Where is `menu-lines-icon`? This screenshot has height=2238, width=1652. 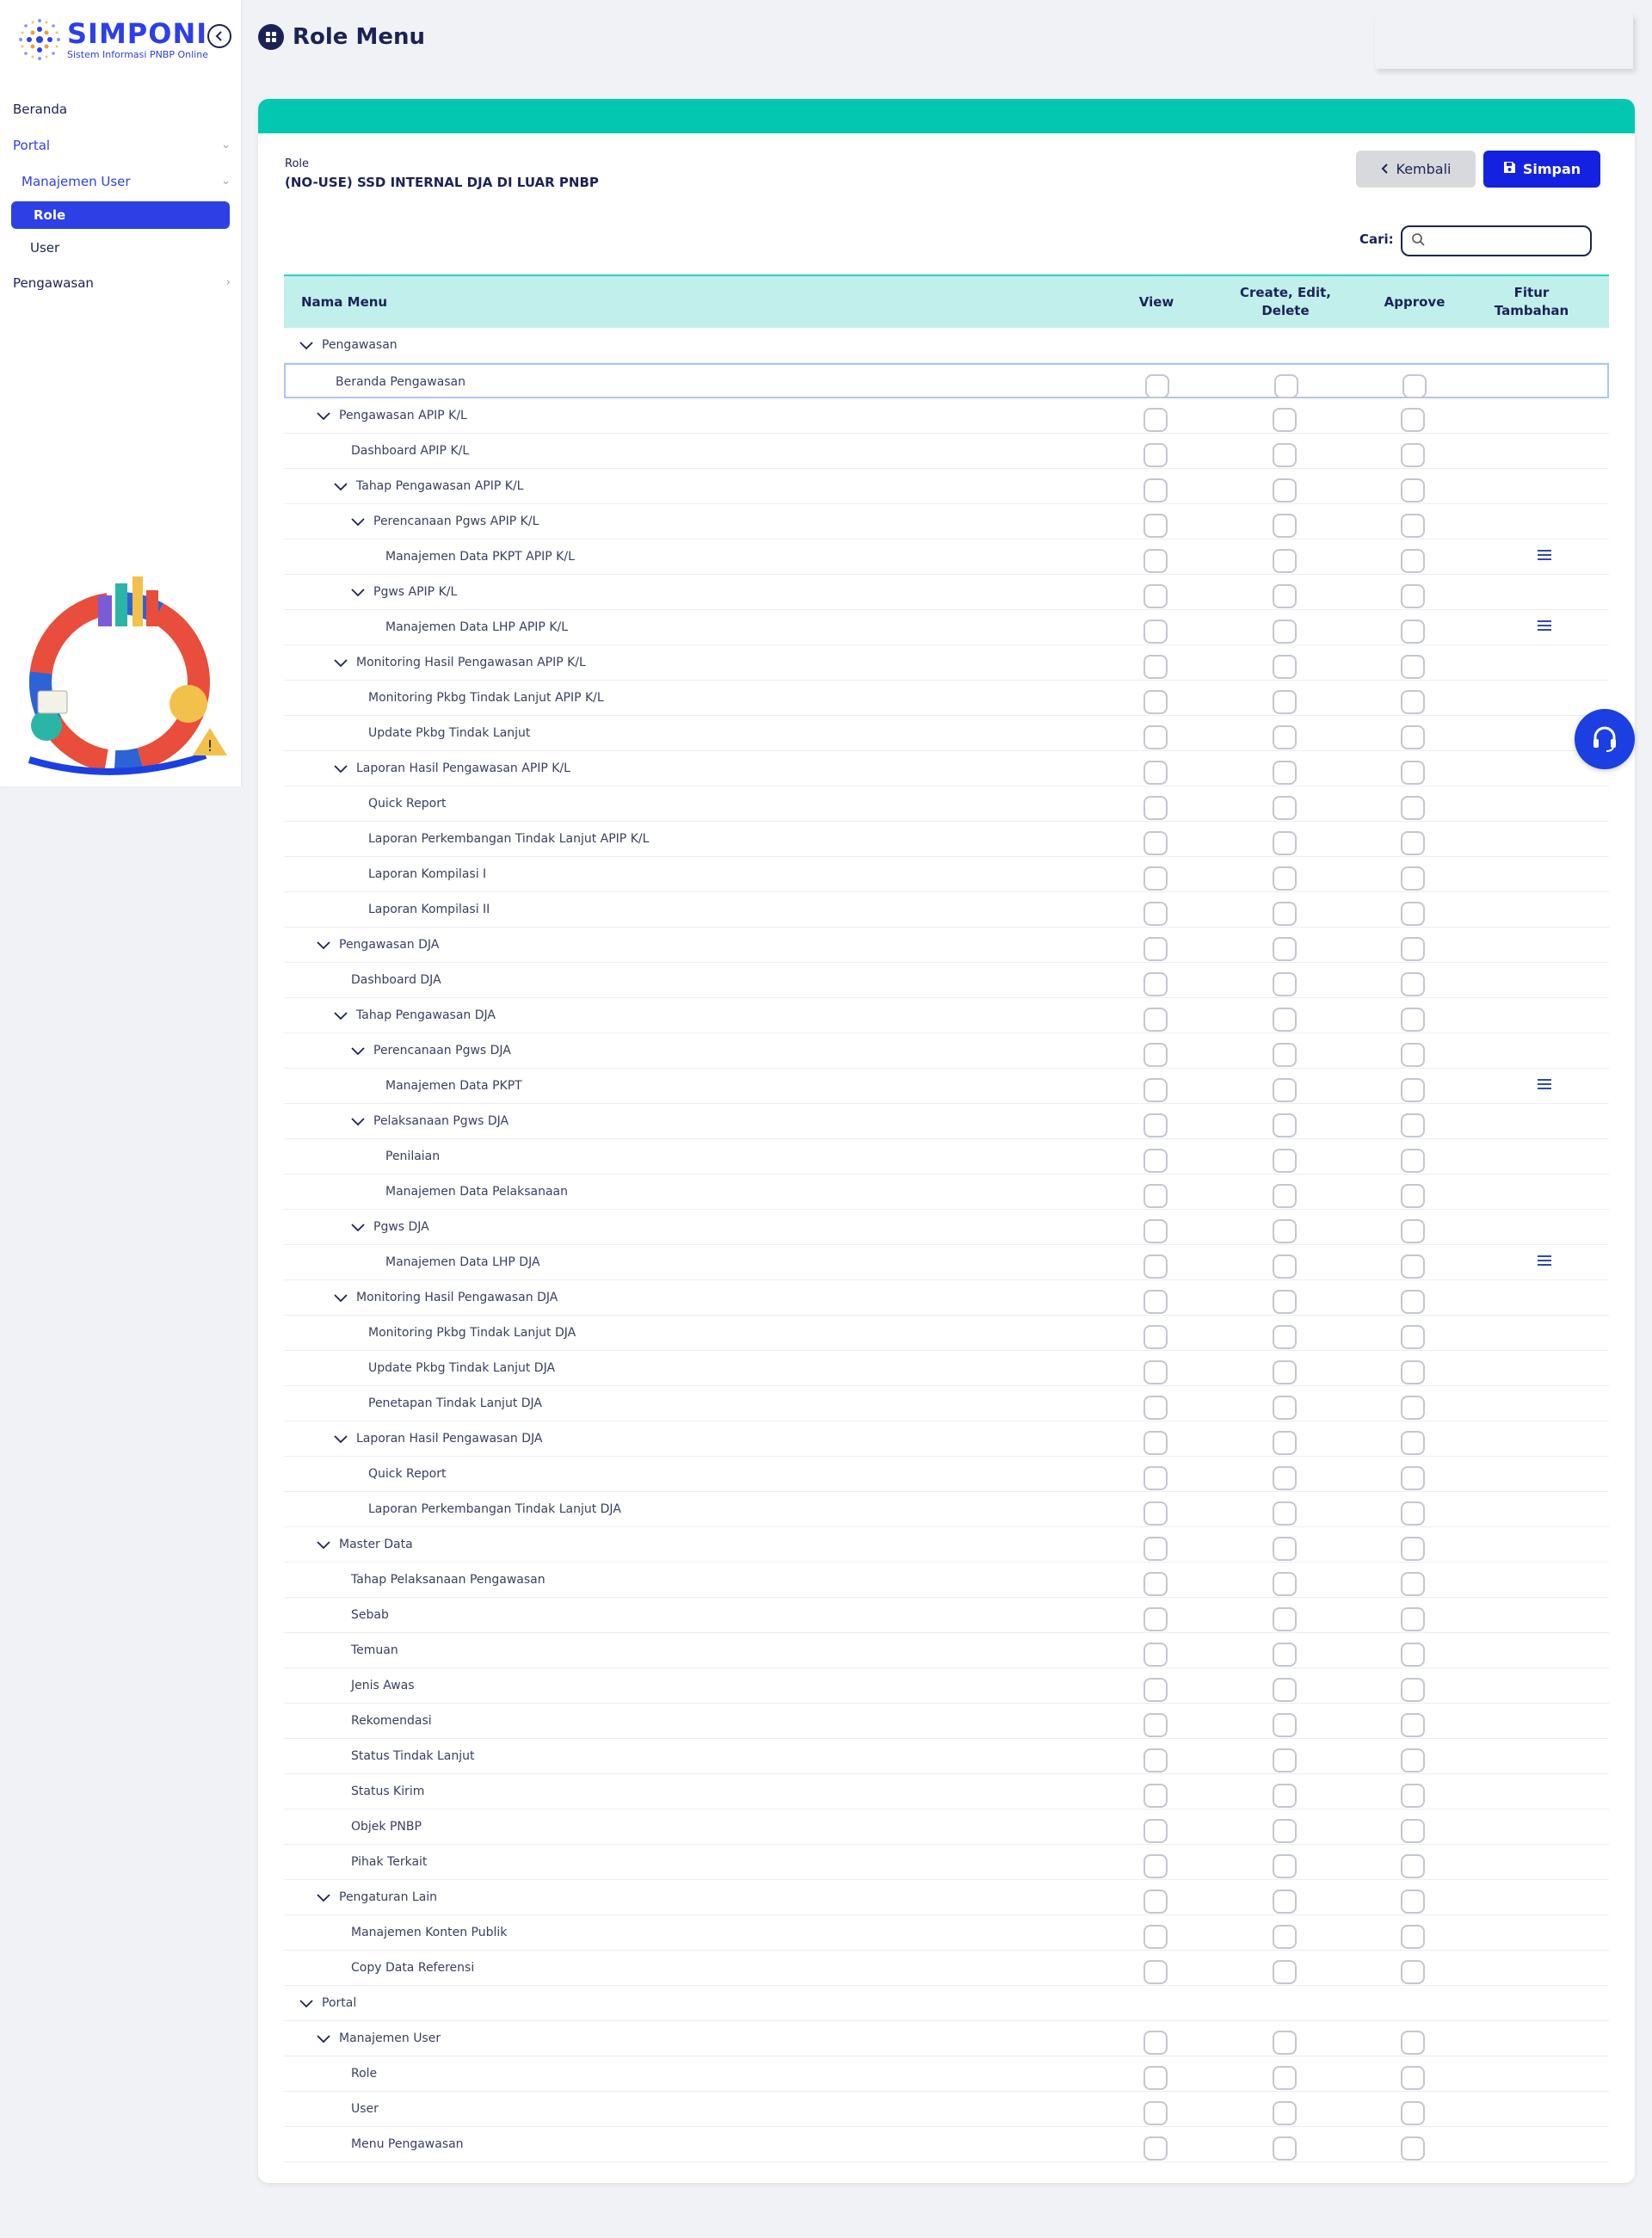 menu-lines-icon is located at coordinates (1544, 1086).